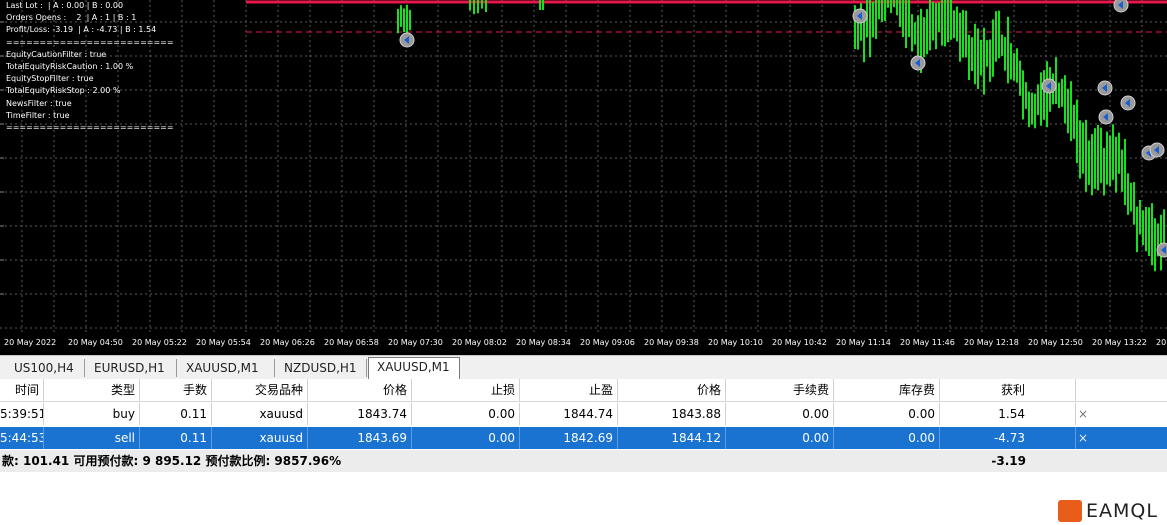 The image size is (1167, 525). What do you see at coordinates (863, 342) in the screenshot?
I see `time-axis-label: 20 May 11:14` at bounding box center [863, 342].